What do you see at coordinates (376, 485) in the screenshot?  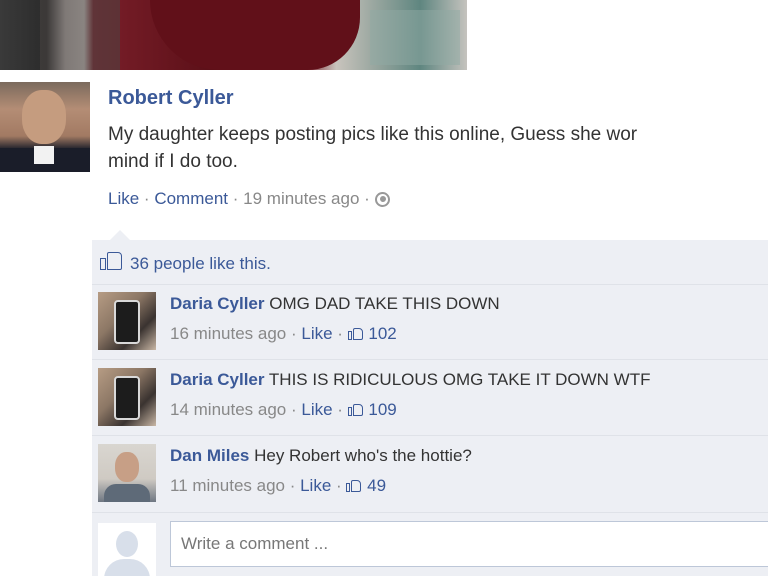 I see `comment-like-count: 49` at bounding box center [376, 485].